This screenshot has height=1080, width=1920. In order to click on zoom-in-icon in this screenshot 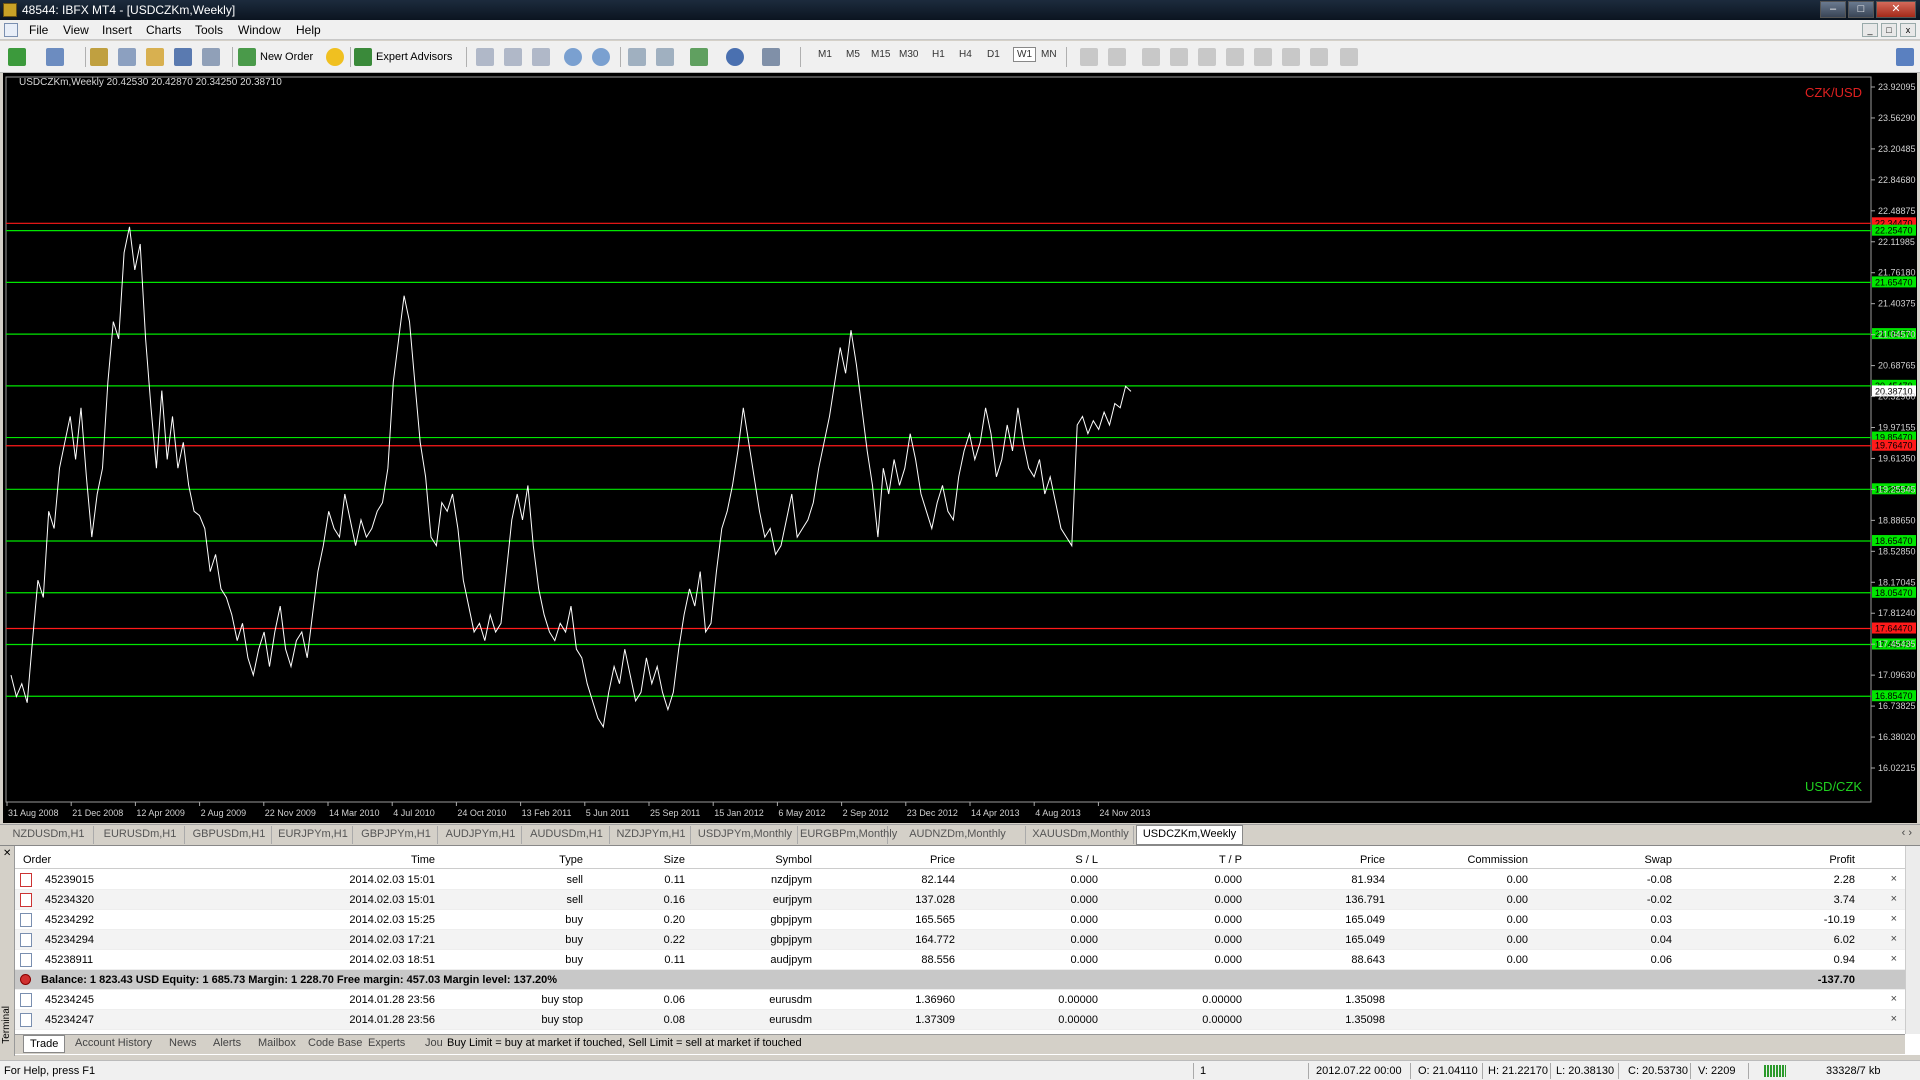, I will do `click(573, 57)`.